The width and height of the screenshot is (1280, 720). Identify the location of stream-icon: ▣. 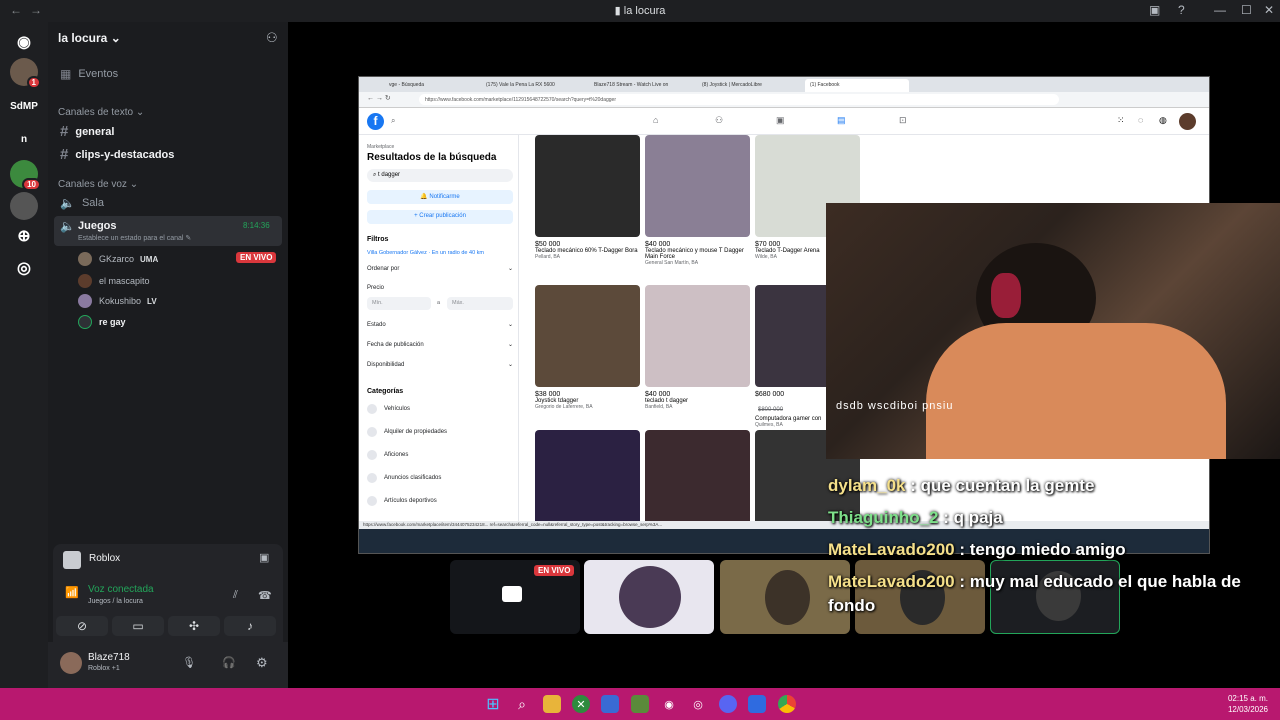
(264, 557).